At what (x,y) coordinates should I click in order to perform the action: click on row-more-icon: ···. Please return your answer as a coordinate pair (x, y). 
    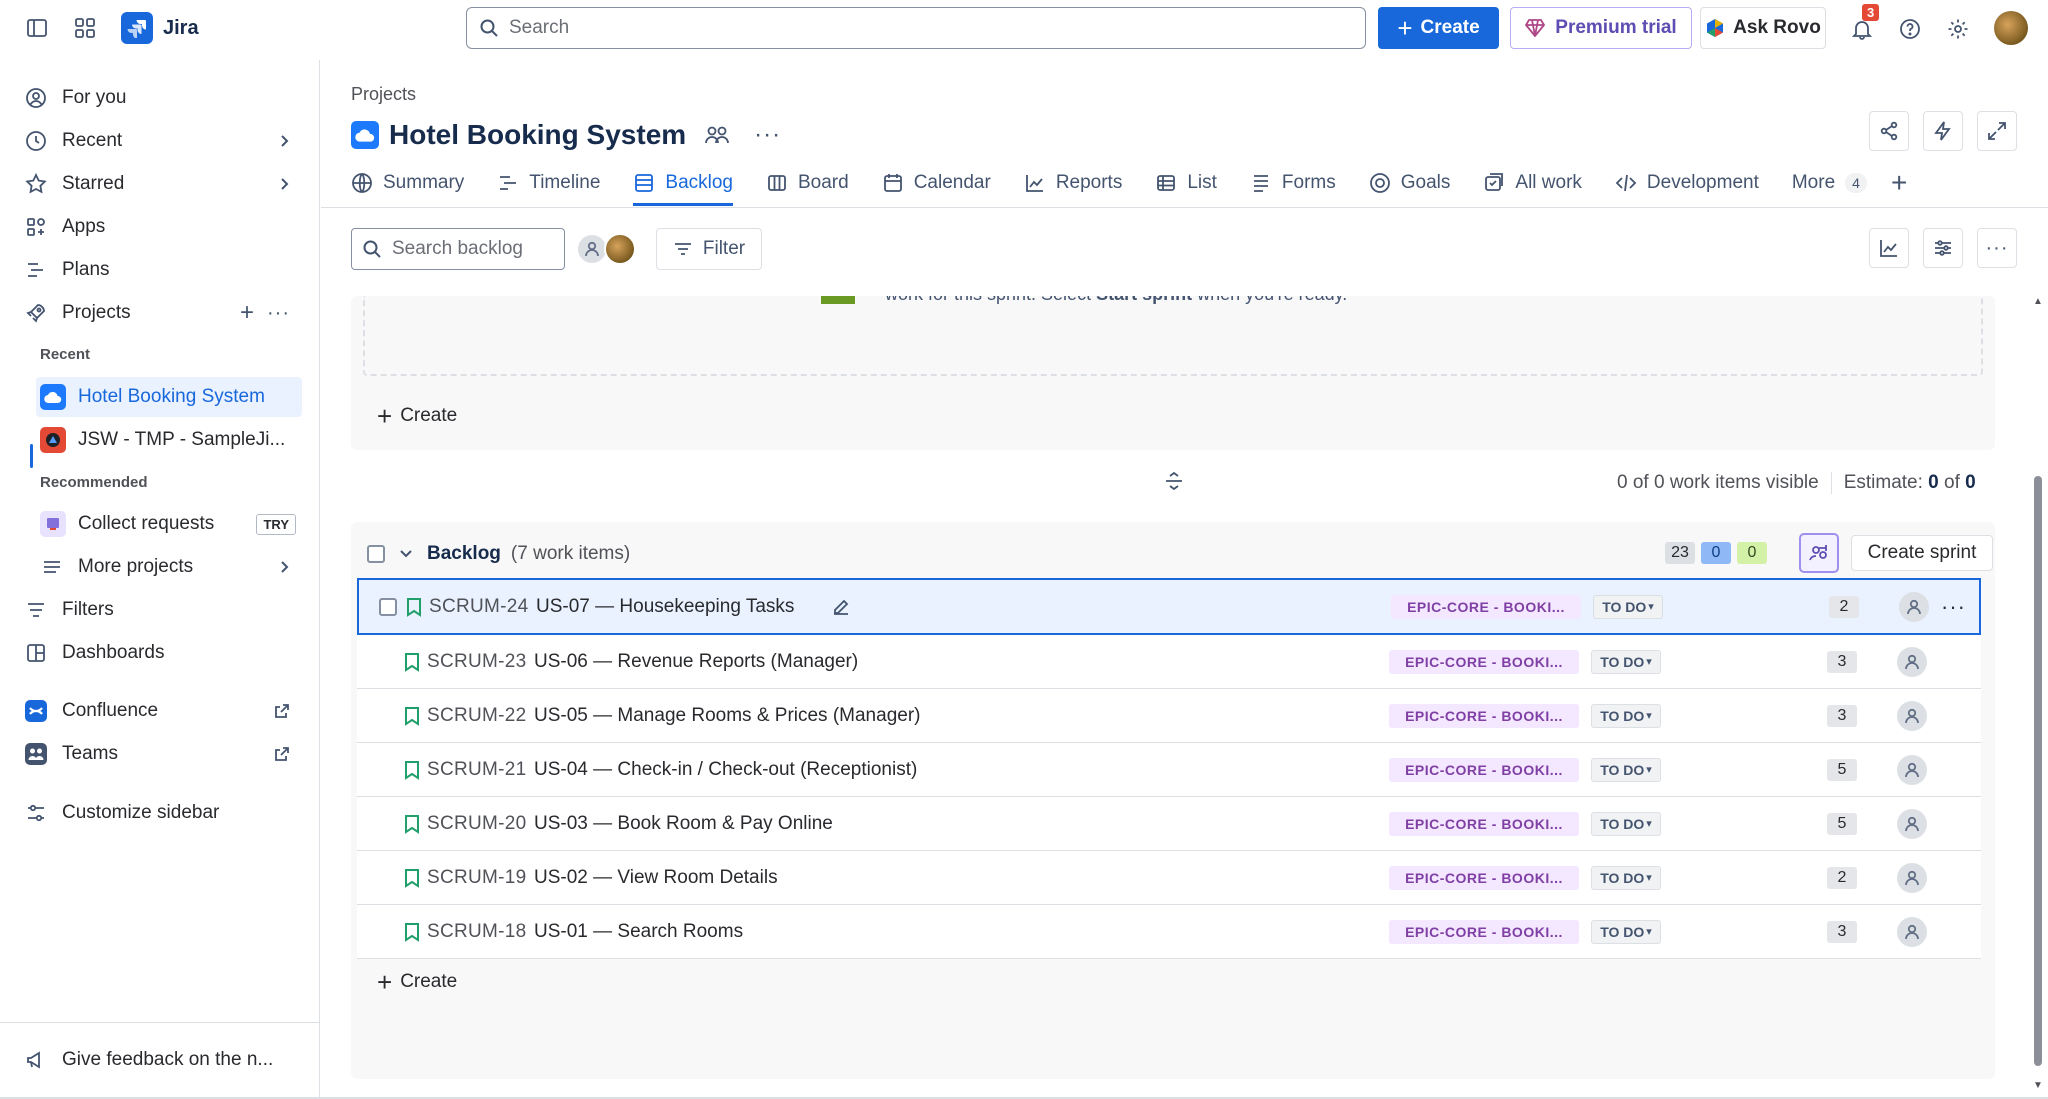
    Looking at the image, I should click on (1953, 607).